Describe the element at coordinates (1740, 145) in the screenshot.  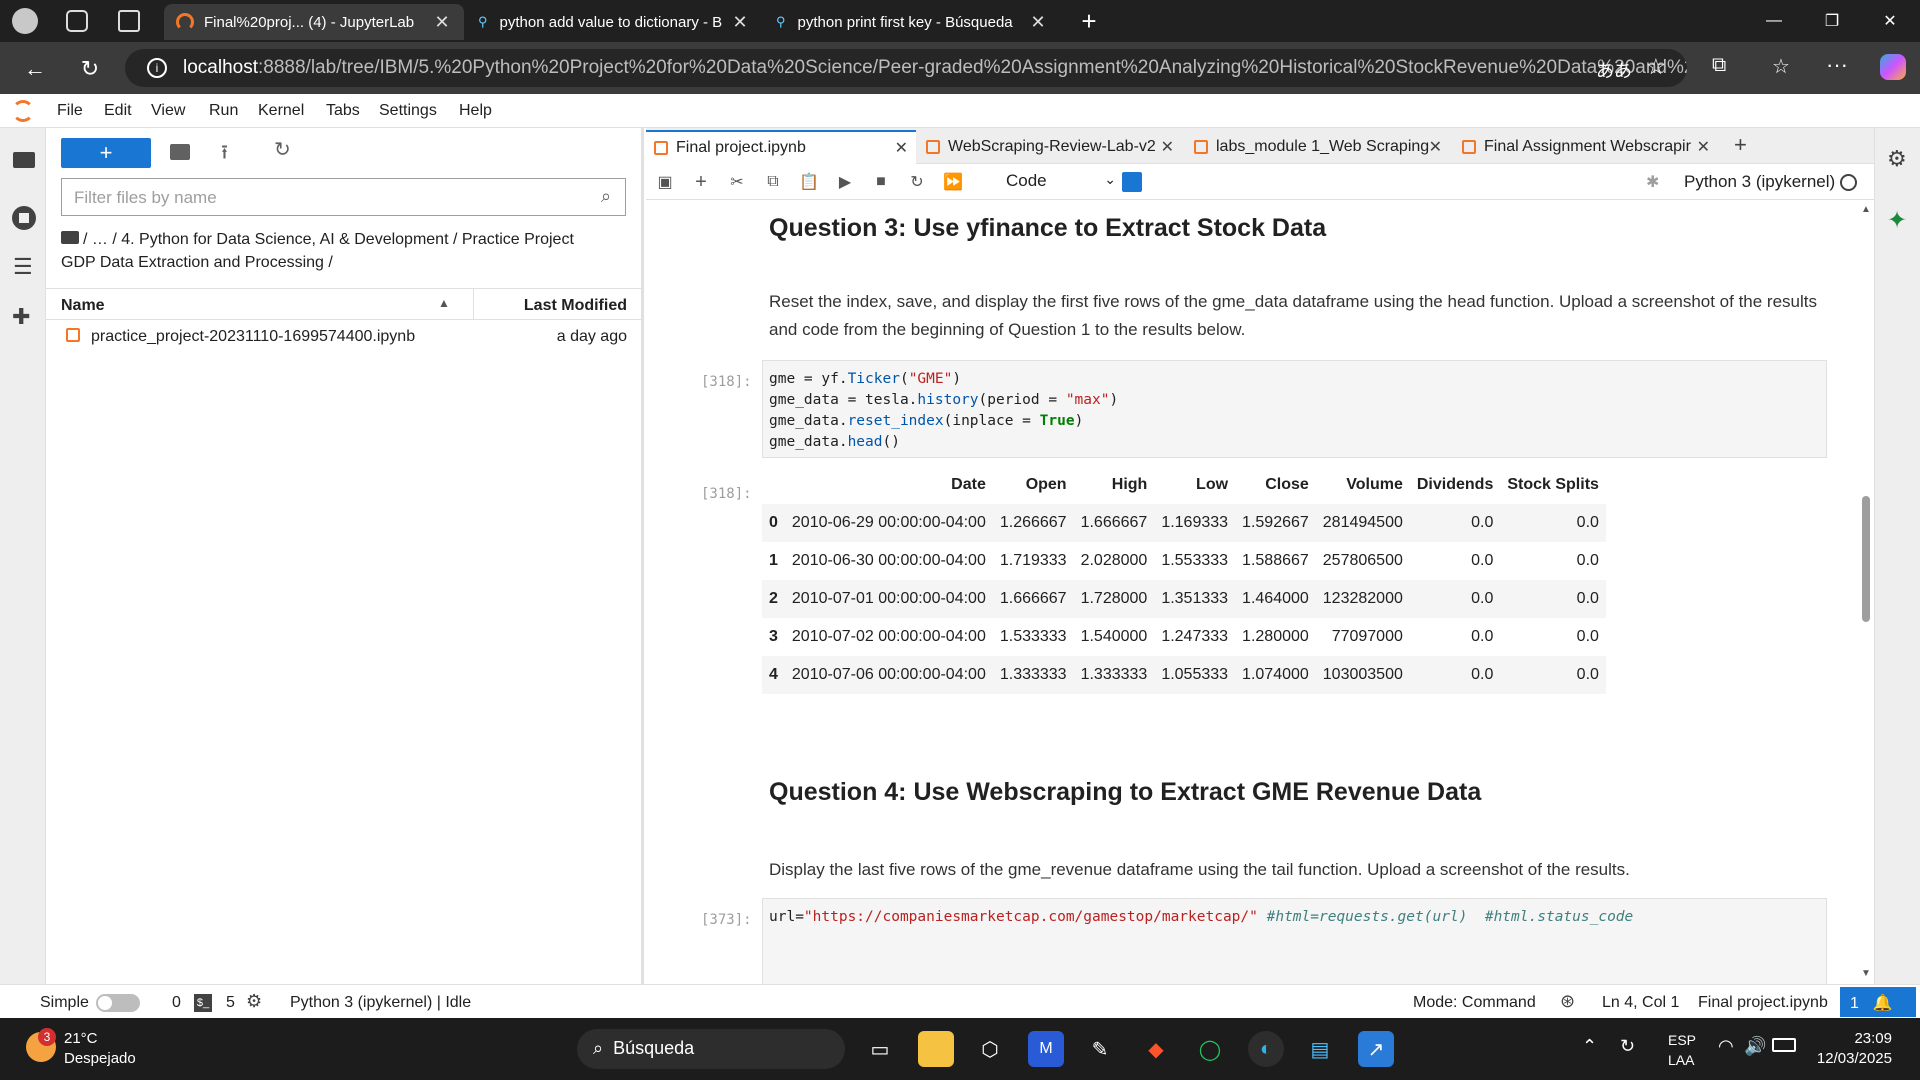
I see `new-notebook-tab-icon: +` at that location.